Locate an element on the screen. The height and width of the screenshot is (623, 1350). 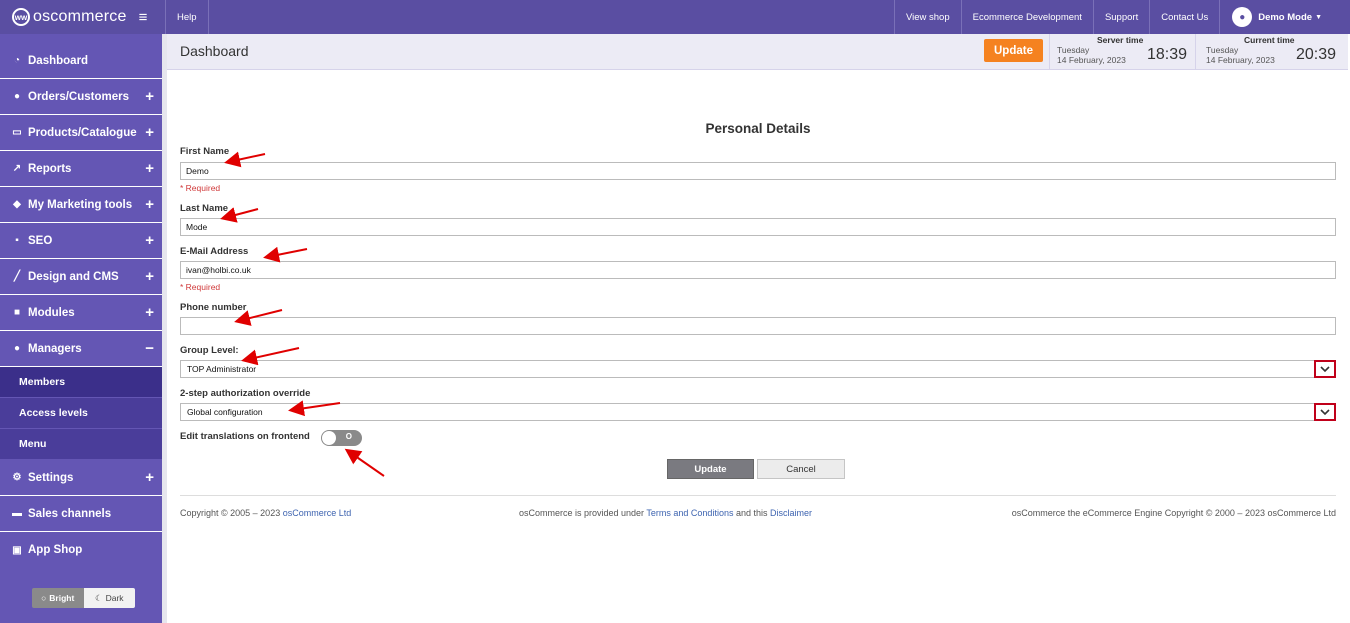
sidebar-item-label: Dashboard is located at coordinates (58, 60).